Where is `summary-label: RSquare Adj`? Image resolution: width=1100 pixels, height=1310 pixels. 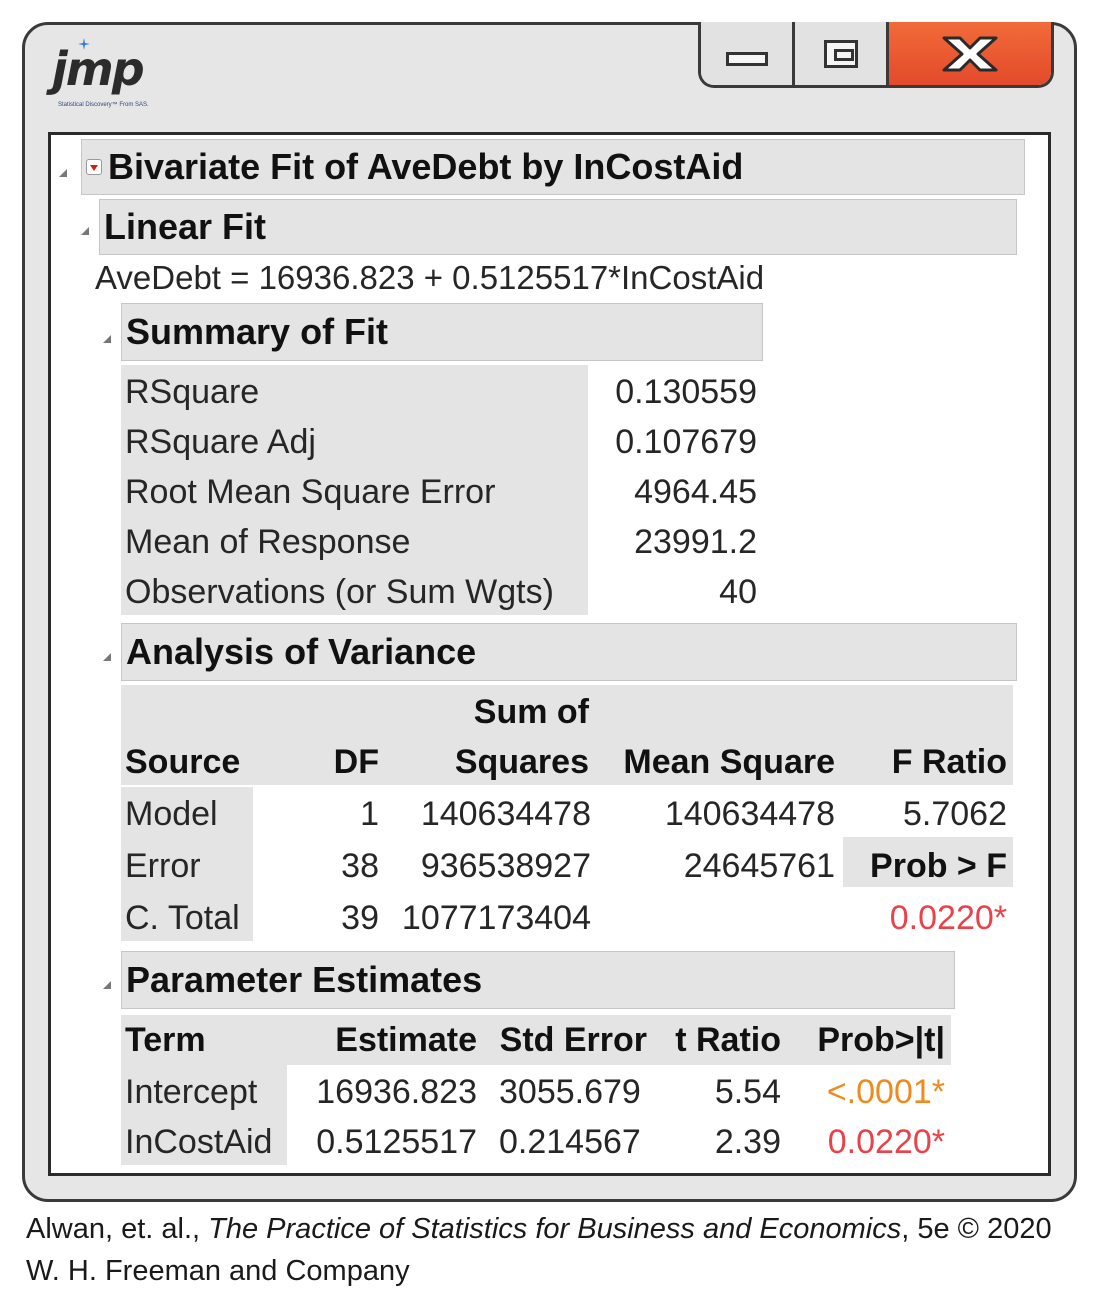
summary-label: RSquare Adj is located at coordinates (220, 442).